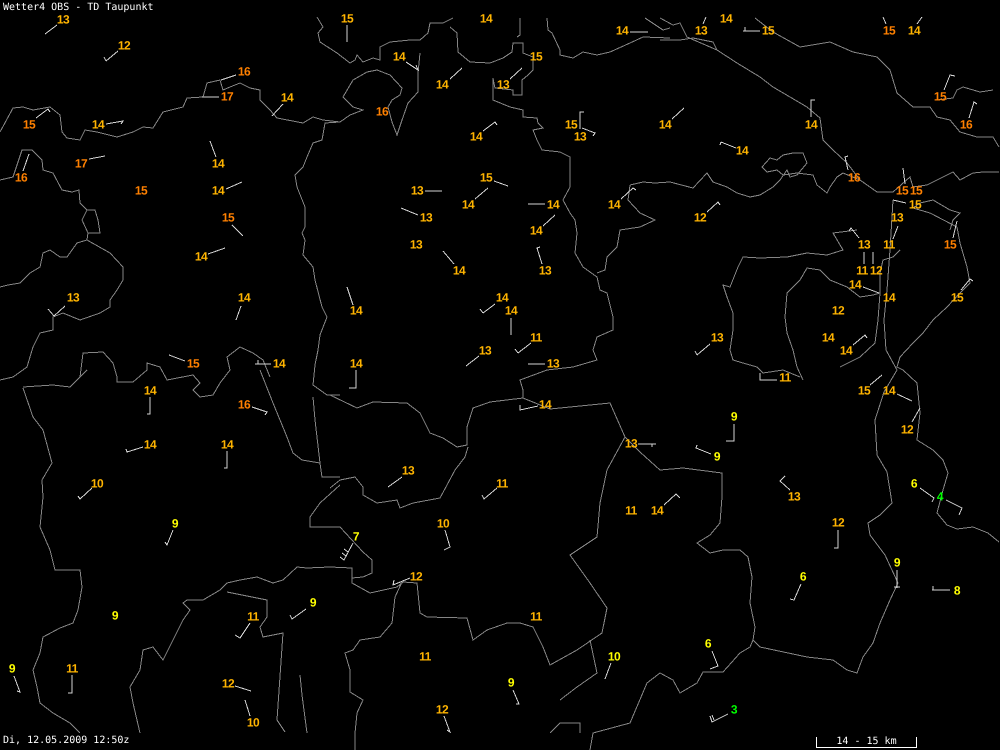  What do you see at coordinates (356, 537) in the screenshot?
I see `dew-point-value: 7` at bounding box center [356, 537].